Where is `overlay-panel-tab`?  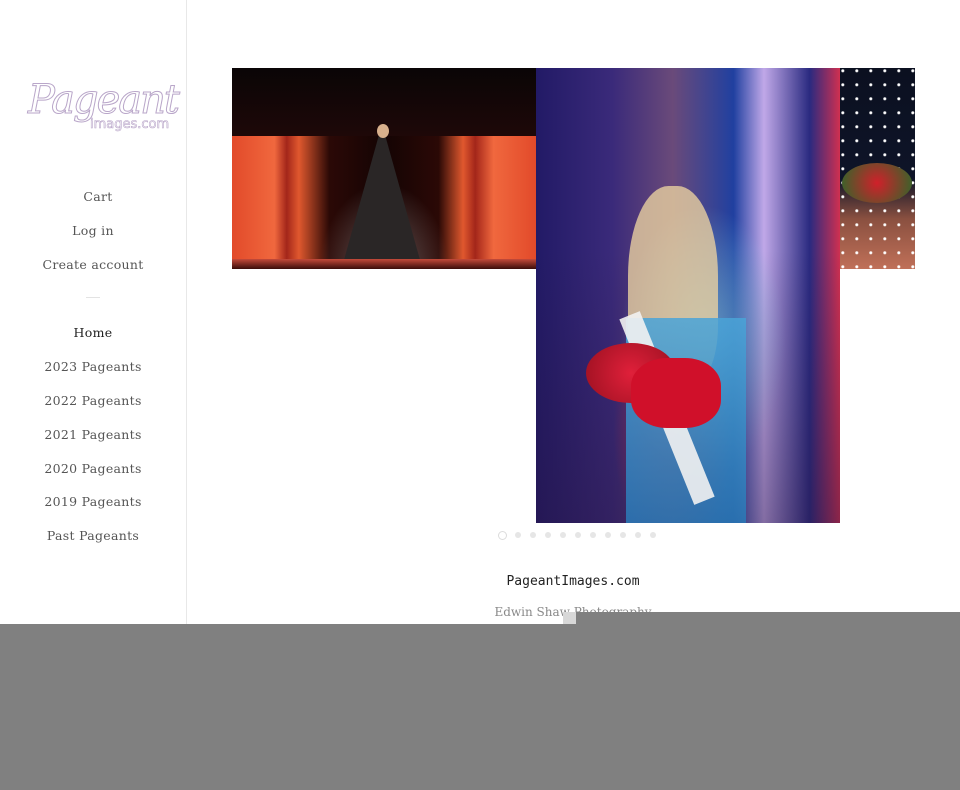
overlay-panel-tab is located at coordinates (768, 618).